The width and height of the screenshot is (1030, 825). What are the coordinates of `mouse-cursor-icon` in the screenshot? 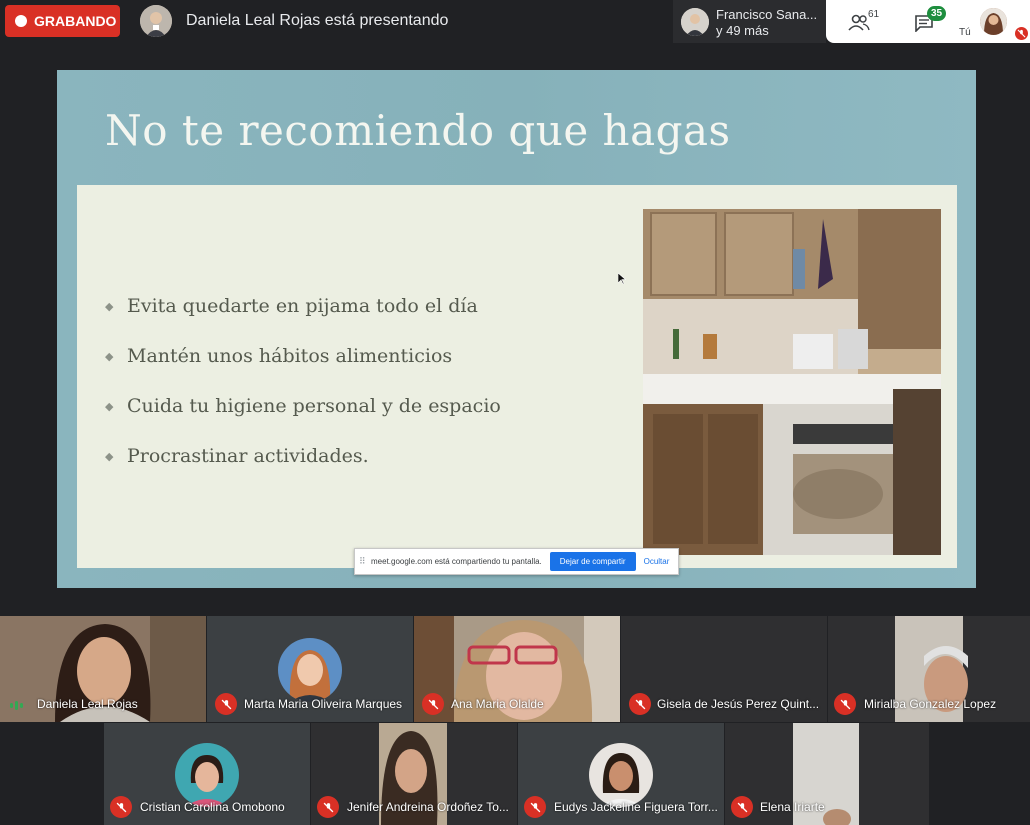 It's located at (622, 279).